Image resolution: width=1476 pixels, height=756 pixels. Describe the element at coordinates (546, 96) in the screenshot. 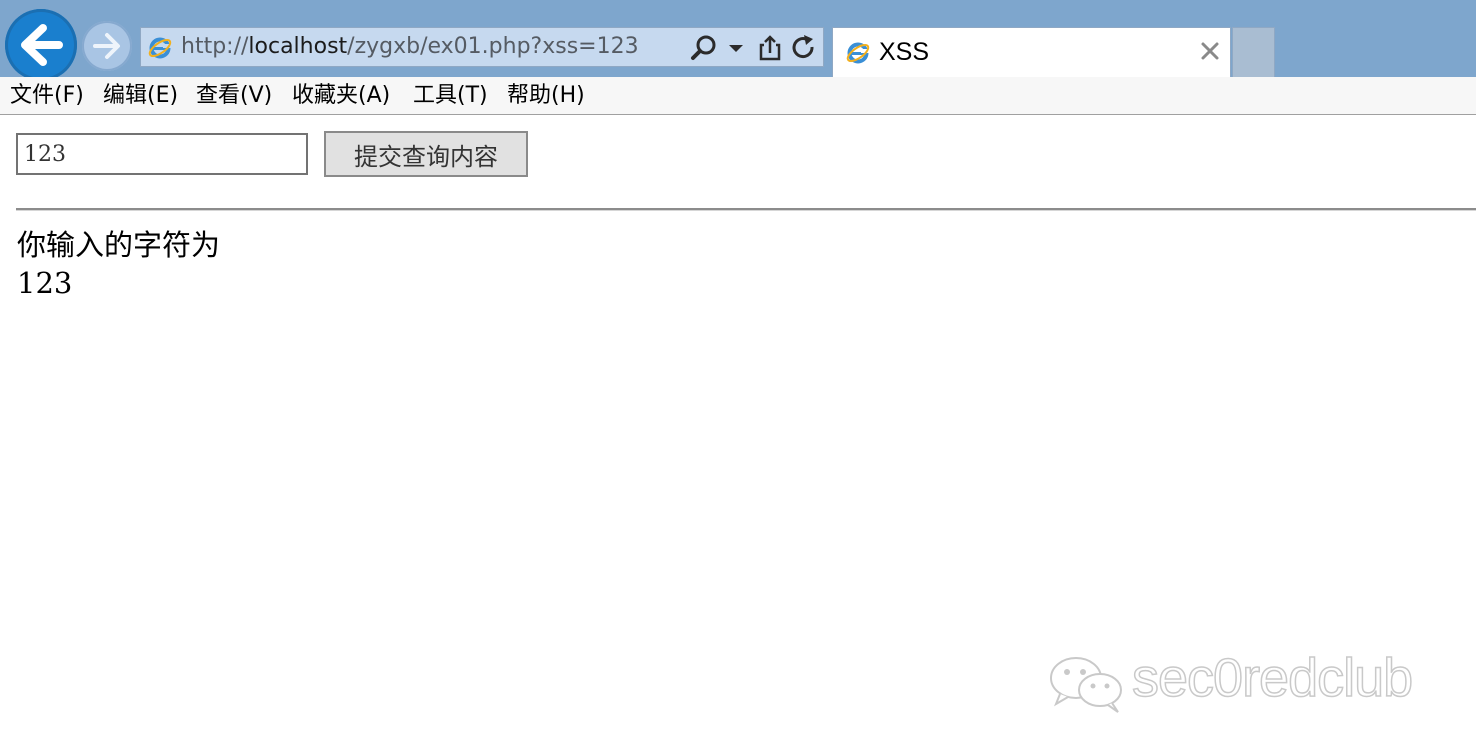

I see `menu-item-help: 帮助(H)` at that location.